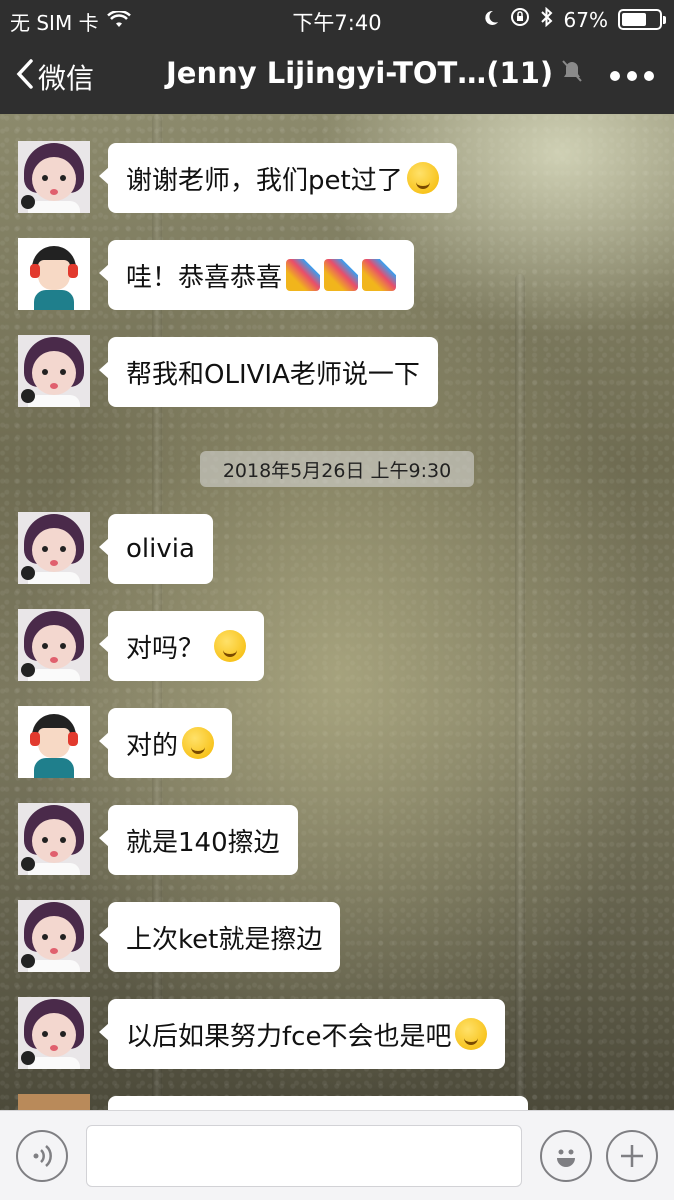 The image size is (674, 1200). I want to click on message-row: 帮我和OLIVIA老师说一下, so click(228, 371).